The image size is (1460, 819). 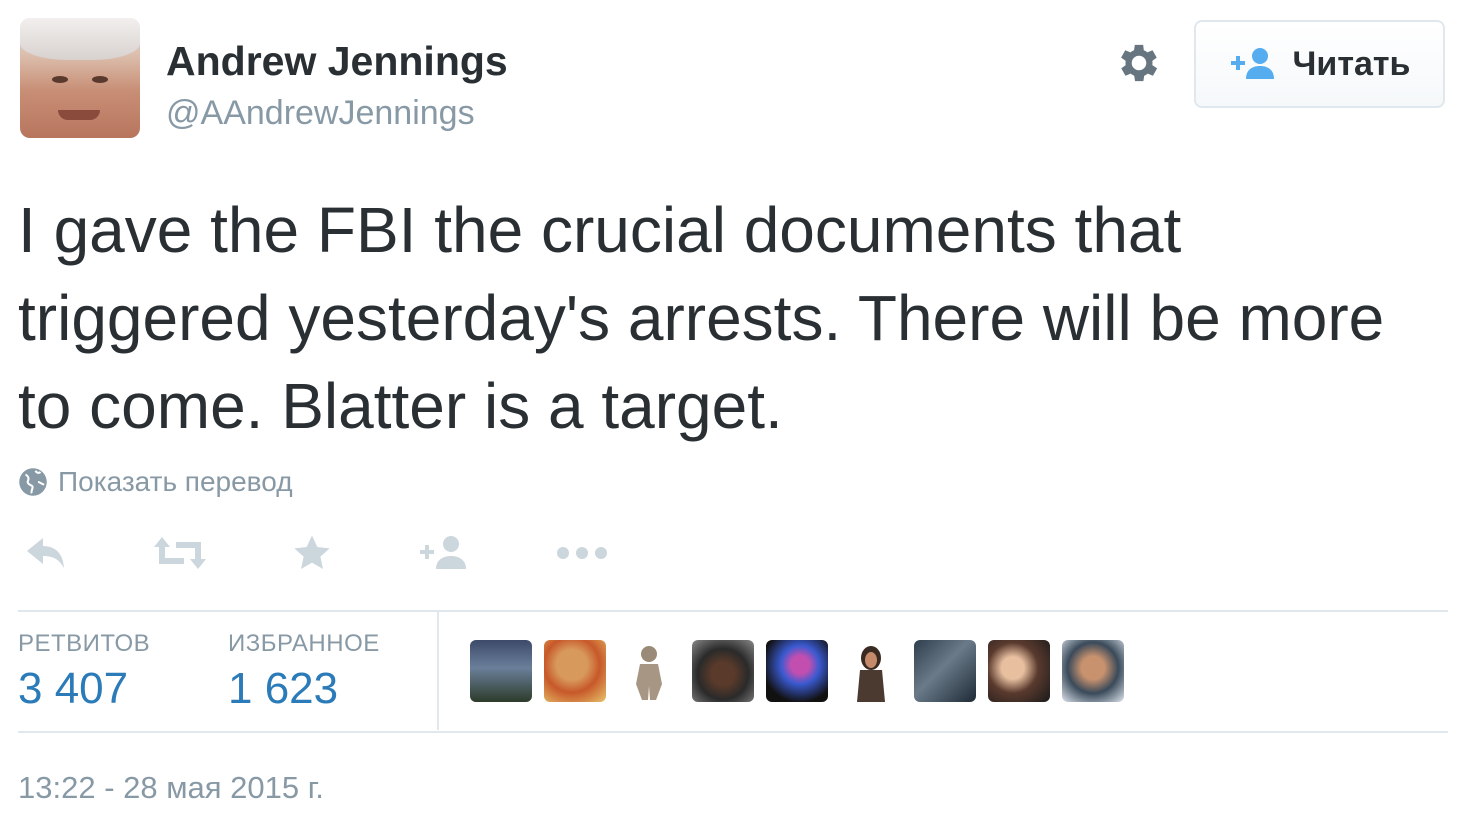 I want to click on globe-icon, so click(x=33, y=482).